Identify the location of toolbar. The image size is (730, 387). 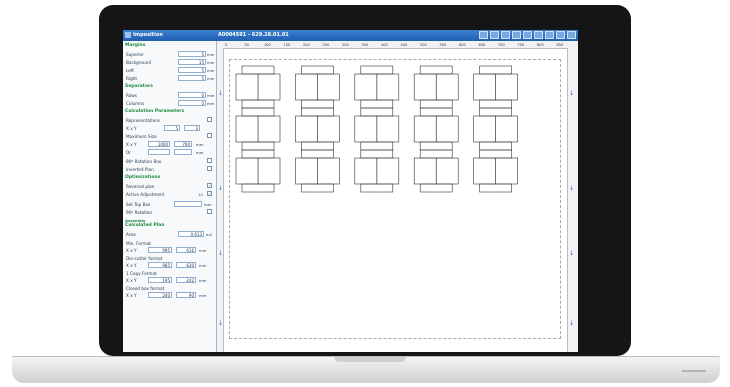
(527, 35).